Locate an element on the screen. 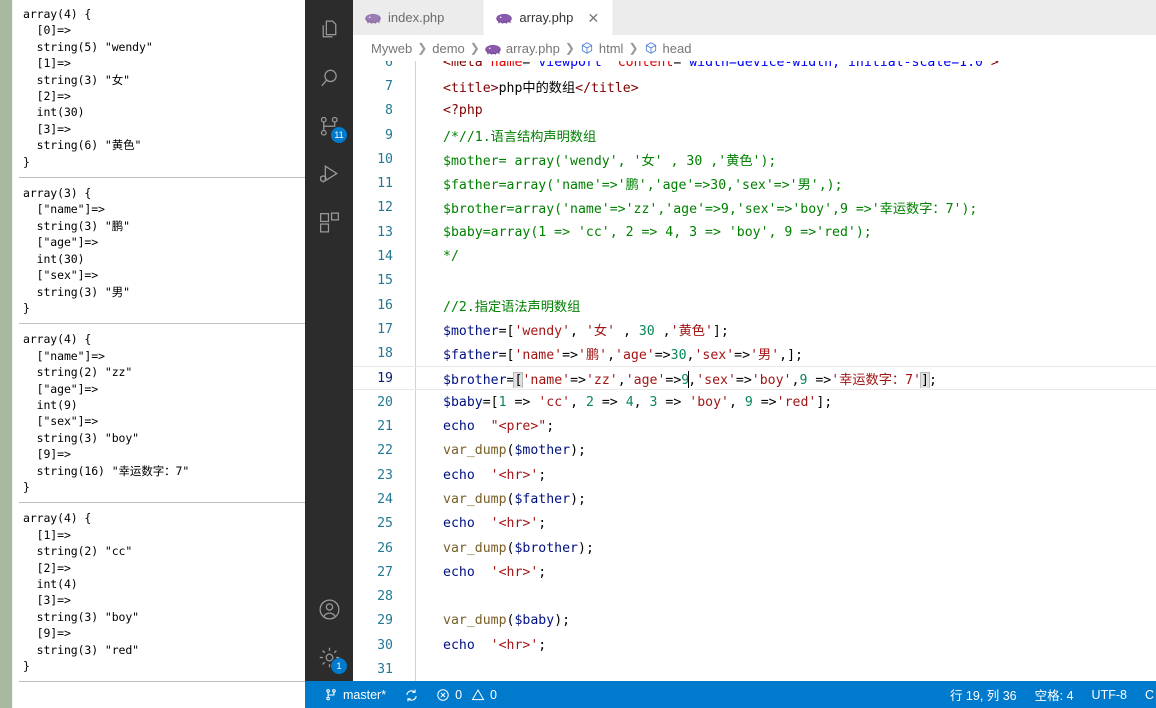 The width and height of the screenshot is (1156, 708). files-icon is located at coordinates (329, 30).